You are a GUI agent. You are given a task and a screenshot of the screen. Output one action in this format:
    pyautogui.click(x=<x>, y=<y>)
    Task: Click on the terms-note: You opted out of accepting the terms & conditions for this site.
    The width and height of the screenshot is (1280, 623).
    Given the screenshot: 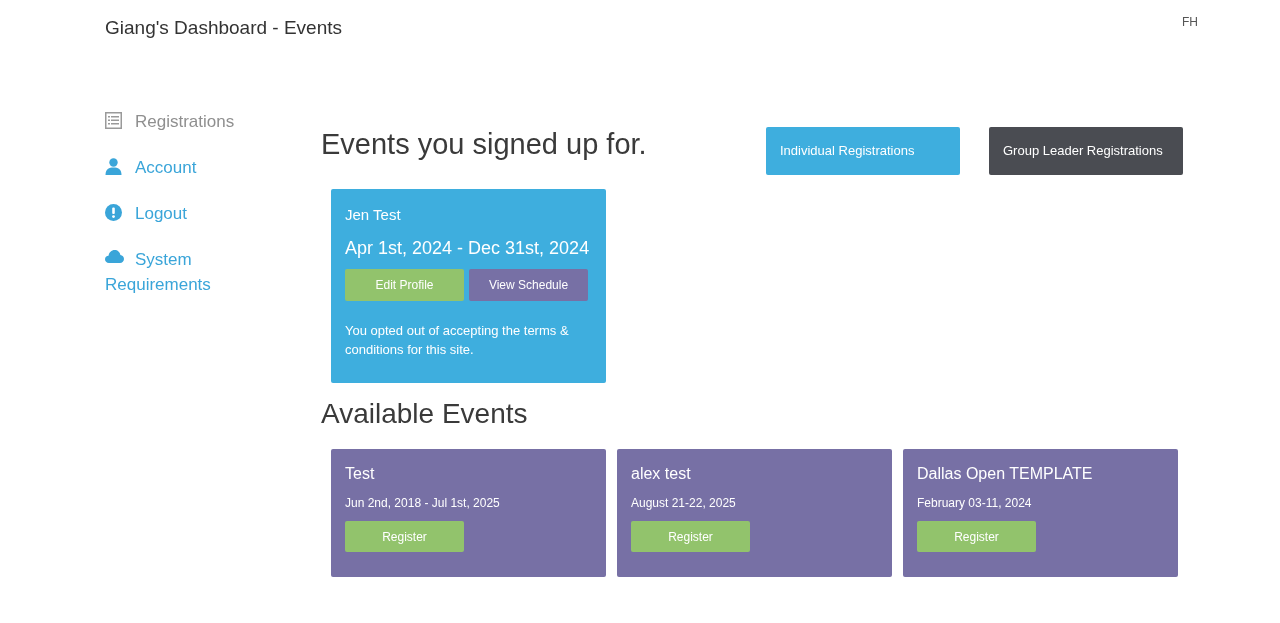 What is the action you would take?
    pyautogui.click(x=457, y=340)
    